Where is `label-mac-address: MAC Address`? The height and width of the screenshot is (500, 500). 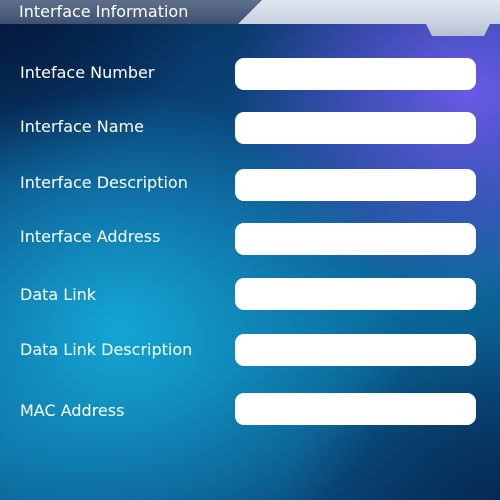
label-mac-address: MAC Address is located at coordinates (72, 410).